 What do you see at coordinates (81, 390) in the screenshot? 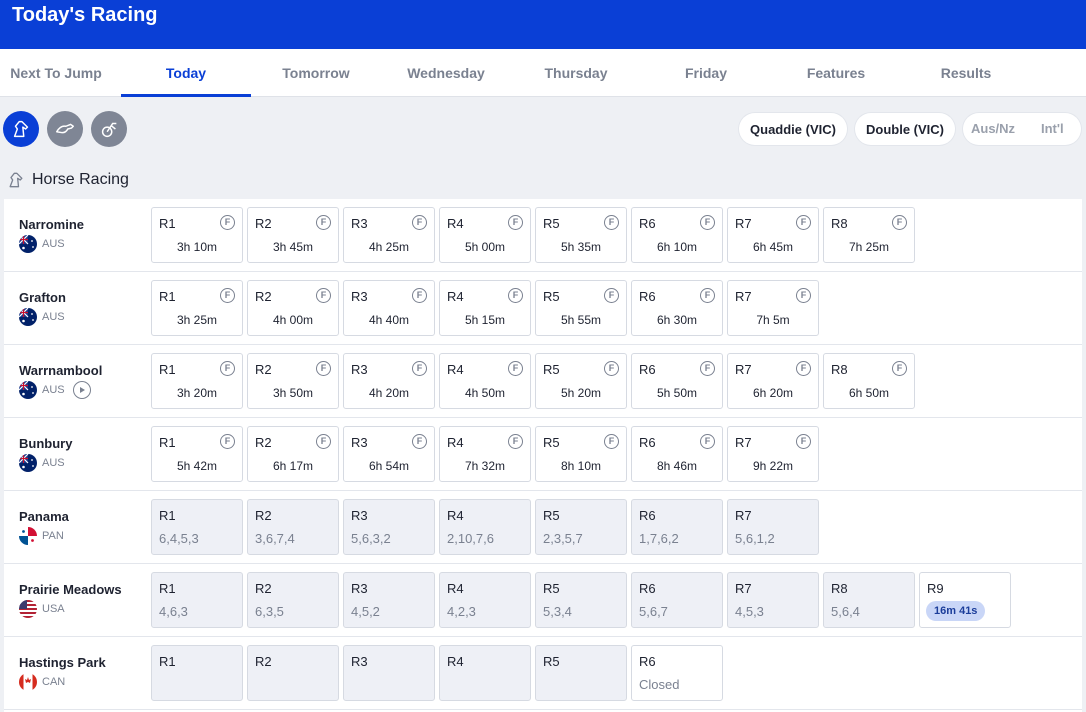
I see `play-icon` at bounding box center [81, 390].